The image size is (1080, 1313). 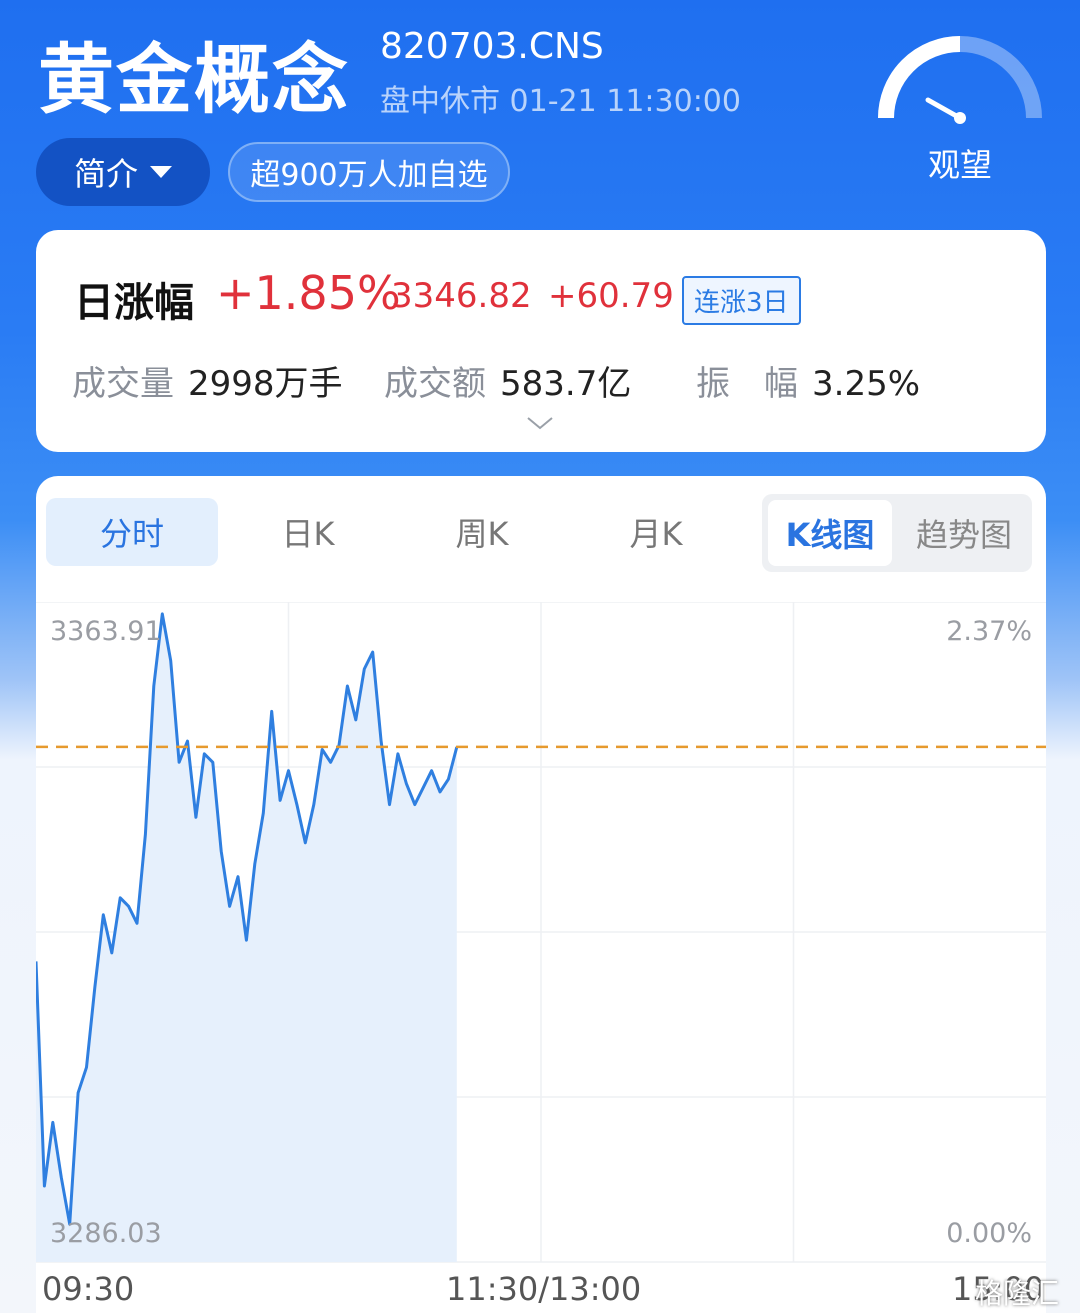 What do you see at coordinates (106, 1233) in the screenshot?
I see `y-min-label: 3286.03` at bounding box center [106, 1233].